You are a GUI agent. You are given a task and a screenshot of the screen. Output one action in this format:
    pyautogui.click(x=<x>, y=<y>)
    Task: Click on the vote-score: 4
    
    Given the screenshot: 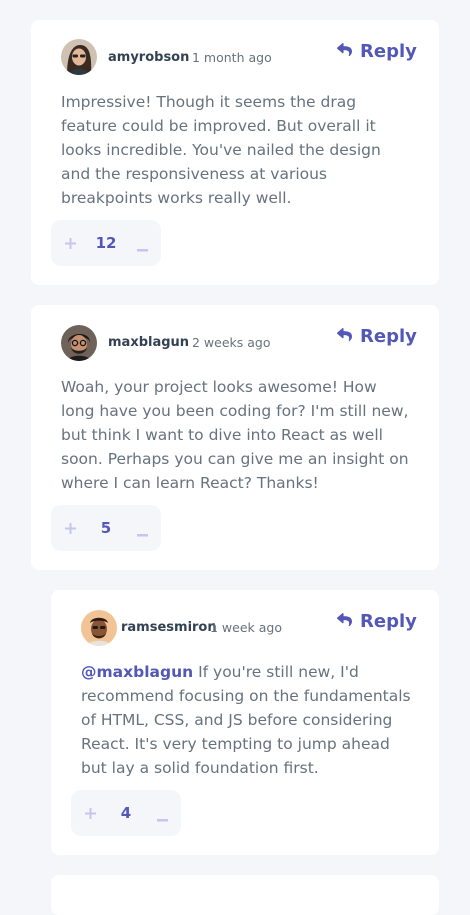 What is the action you would take?
    pyautogui.click(x=126, y=813)
    